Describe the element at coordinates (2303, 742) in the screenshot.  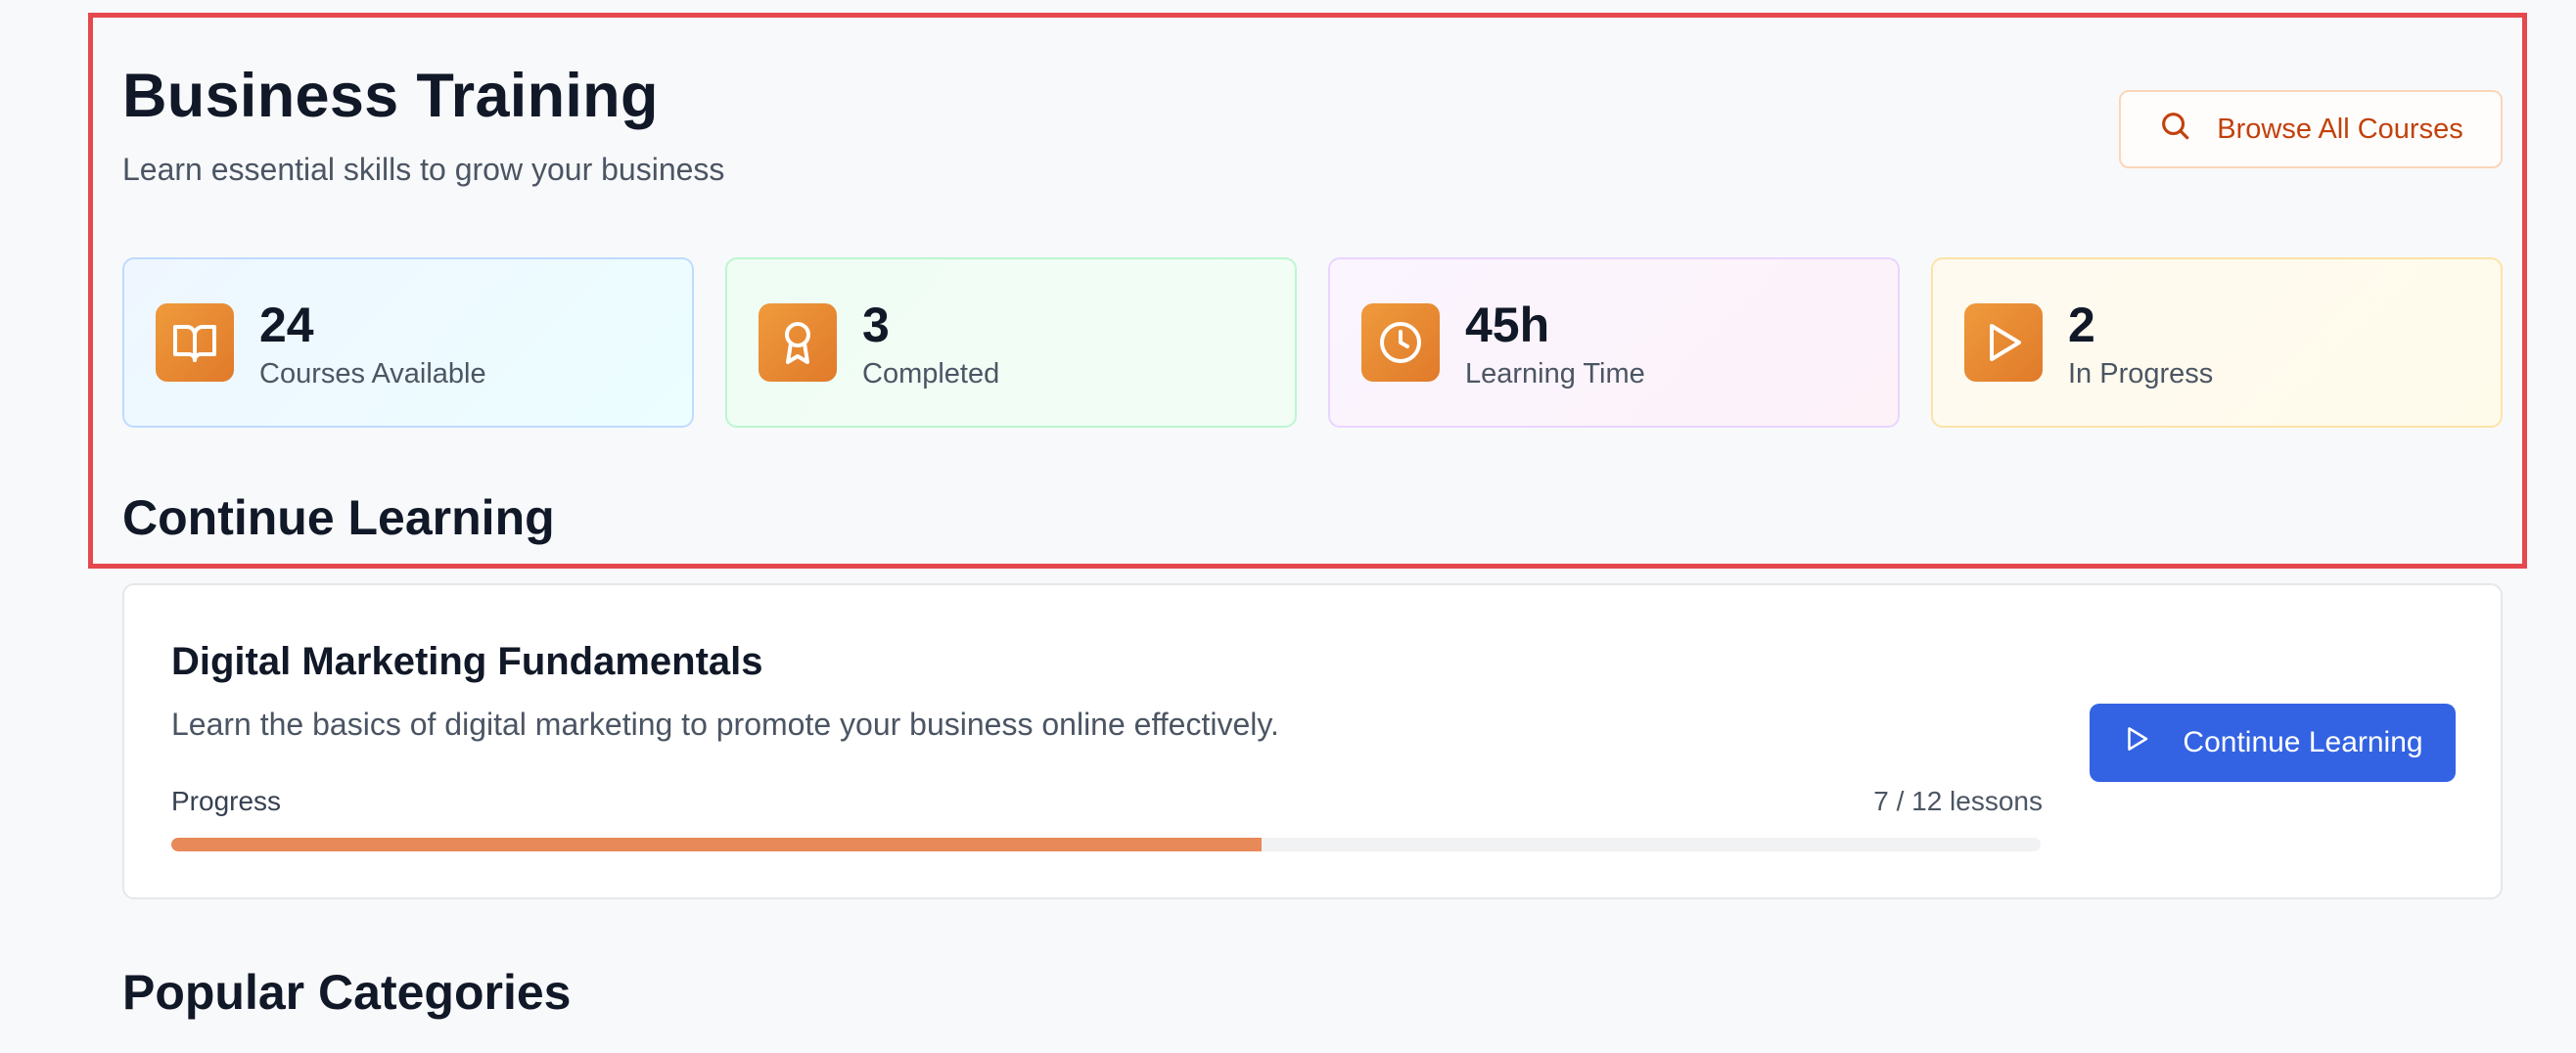
I see `continue-learning-button-label: Continue Learning` at that location.